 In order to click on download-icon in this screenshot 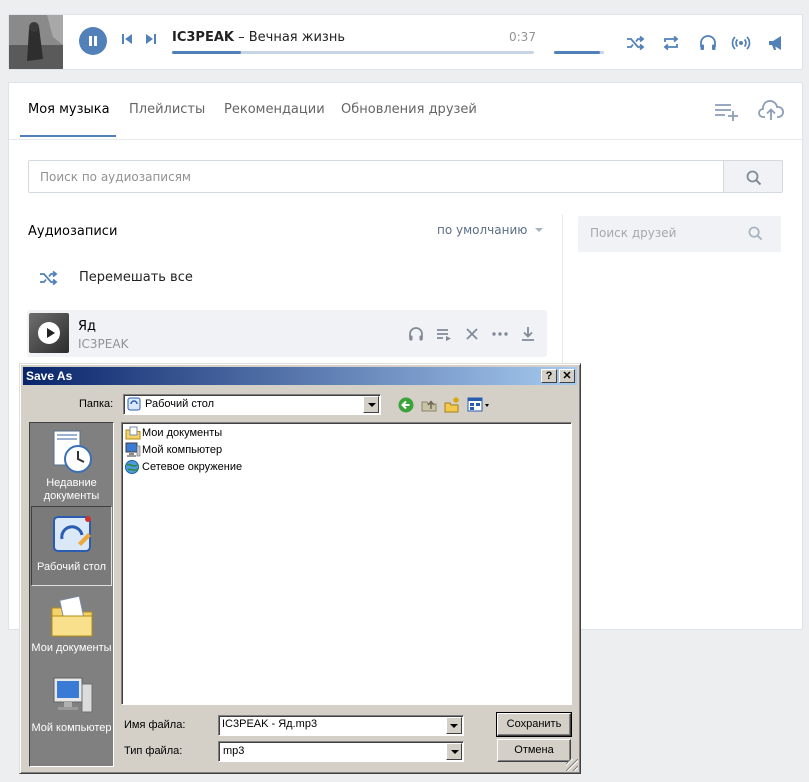, I will do `click(528, 334)`.